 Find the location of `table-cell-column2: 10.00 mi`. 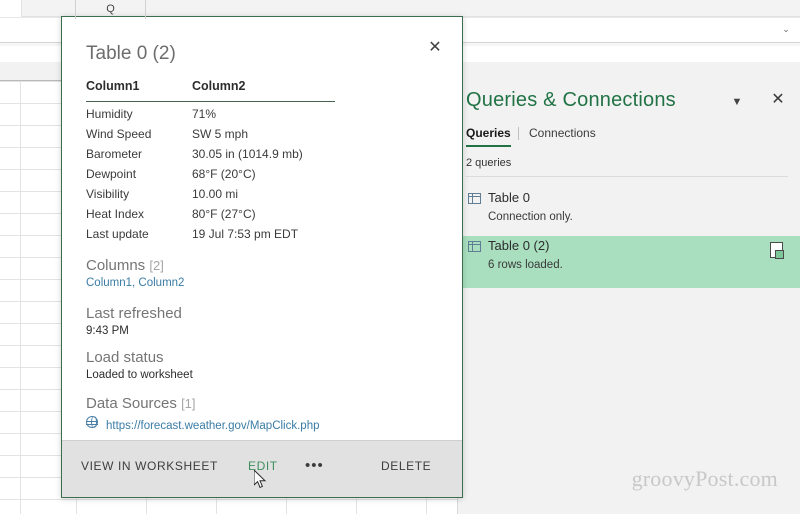

table-cell-column2: 10.00 mi is located at coordinates (215, 194).